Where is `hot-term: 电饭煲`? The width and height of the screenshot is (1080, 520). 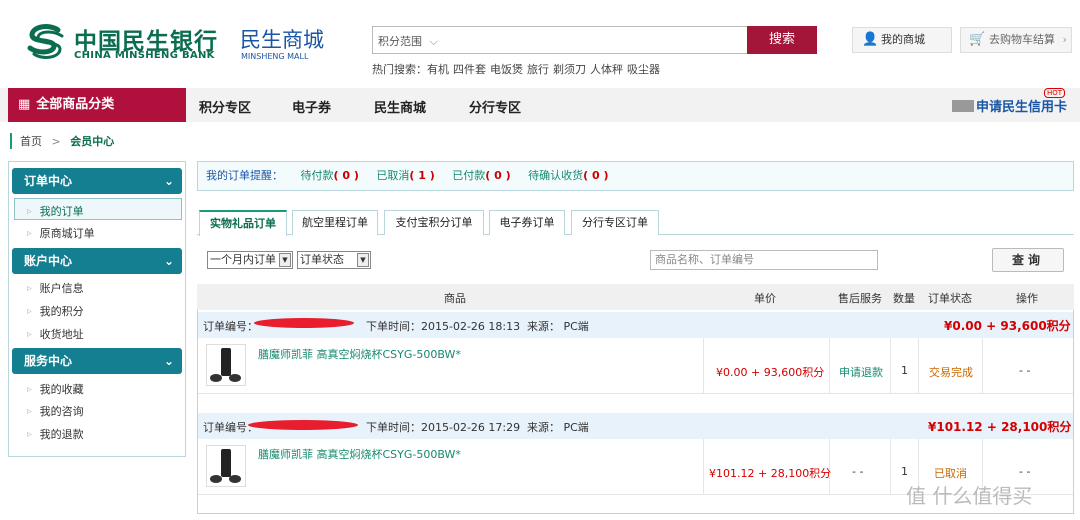
hot-term: 电饭煲 is located at coordinates (506, 69).